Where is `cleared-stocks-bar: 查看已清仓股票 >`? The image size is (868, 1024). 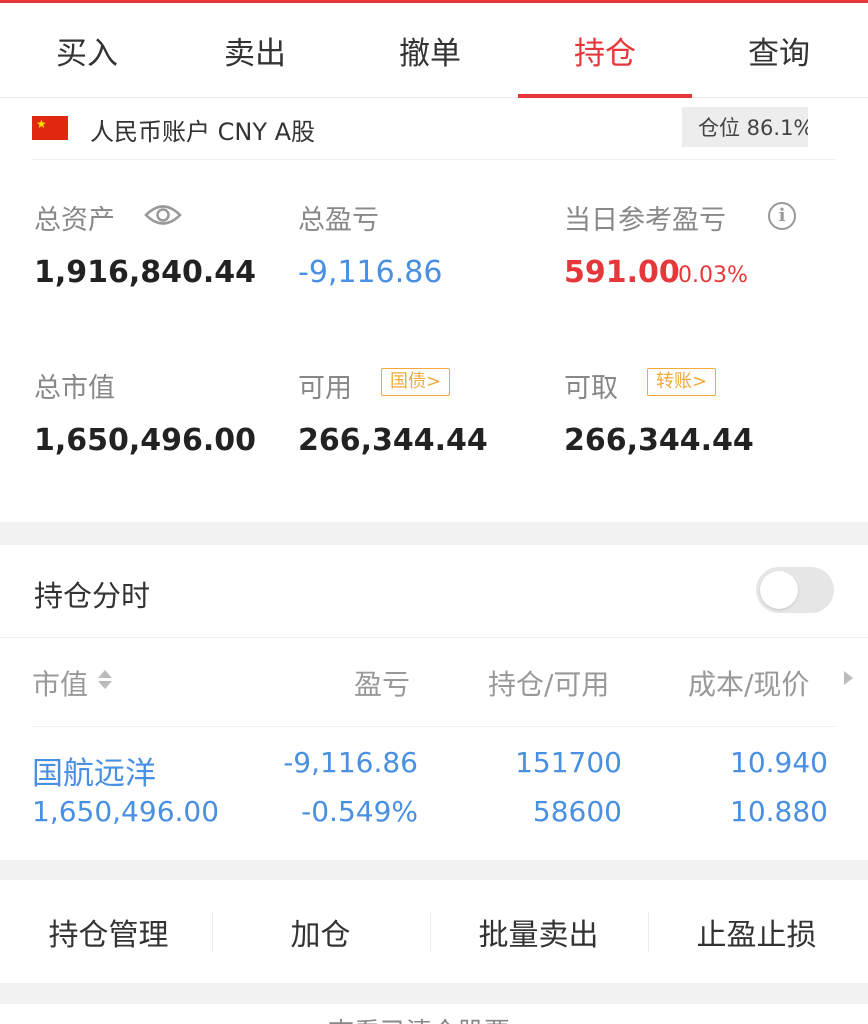
cleared-stocks-bar: 查看已清仓股票 > is located at coordinates (434, 1014).